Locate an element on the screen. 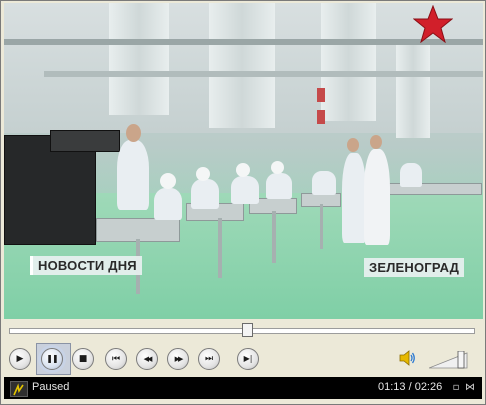 The width and height of the screenshot is (486, 405). fast-forward-icon: ▶▶ is located at coordinates (179, 358).